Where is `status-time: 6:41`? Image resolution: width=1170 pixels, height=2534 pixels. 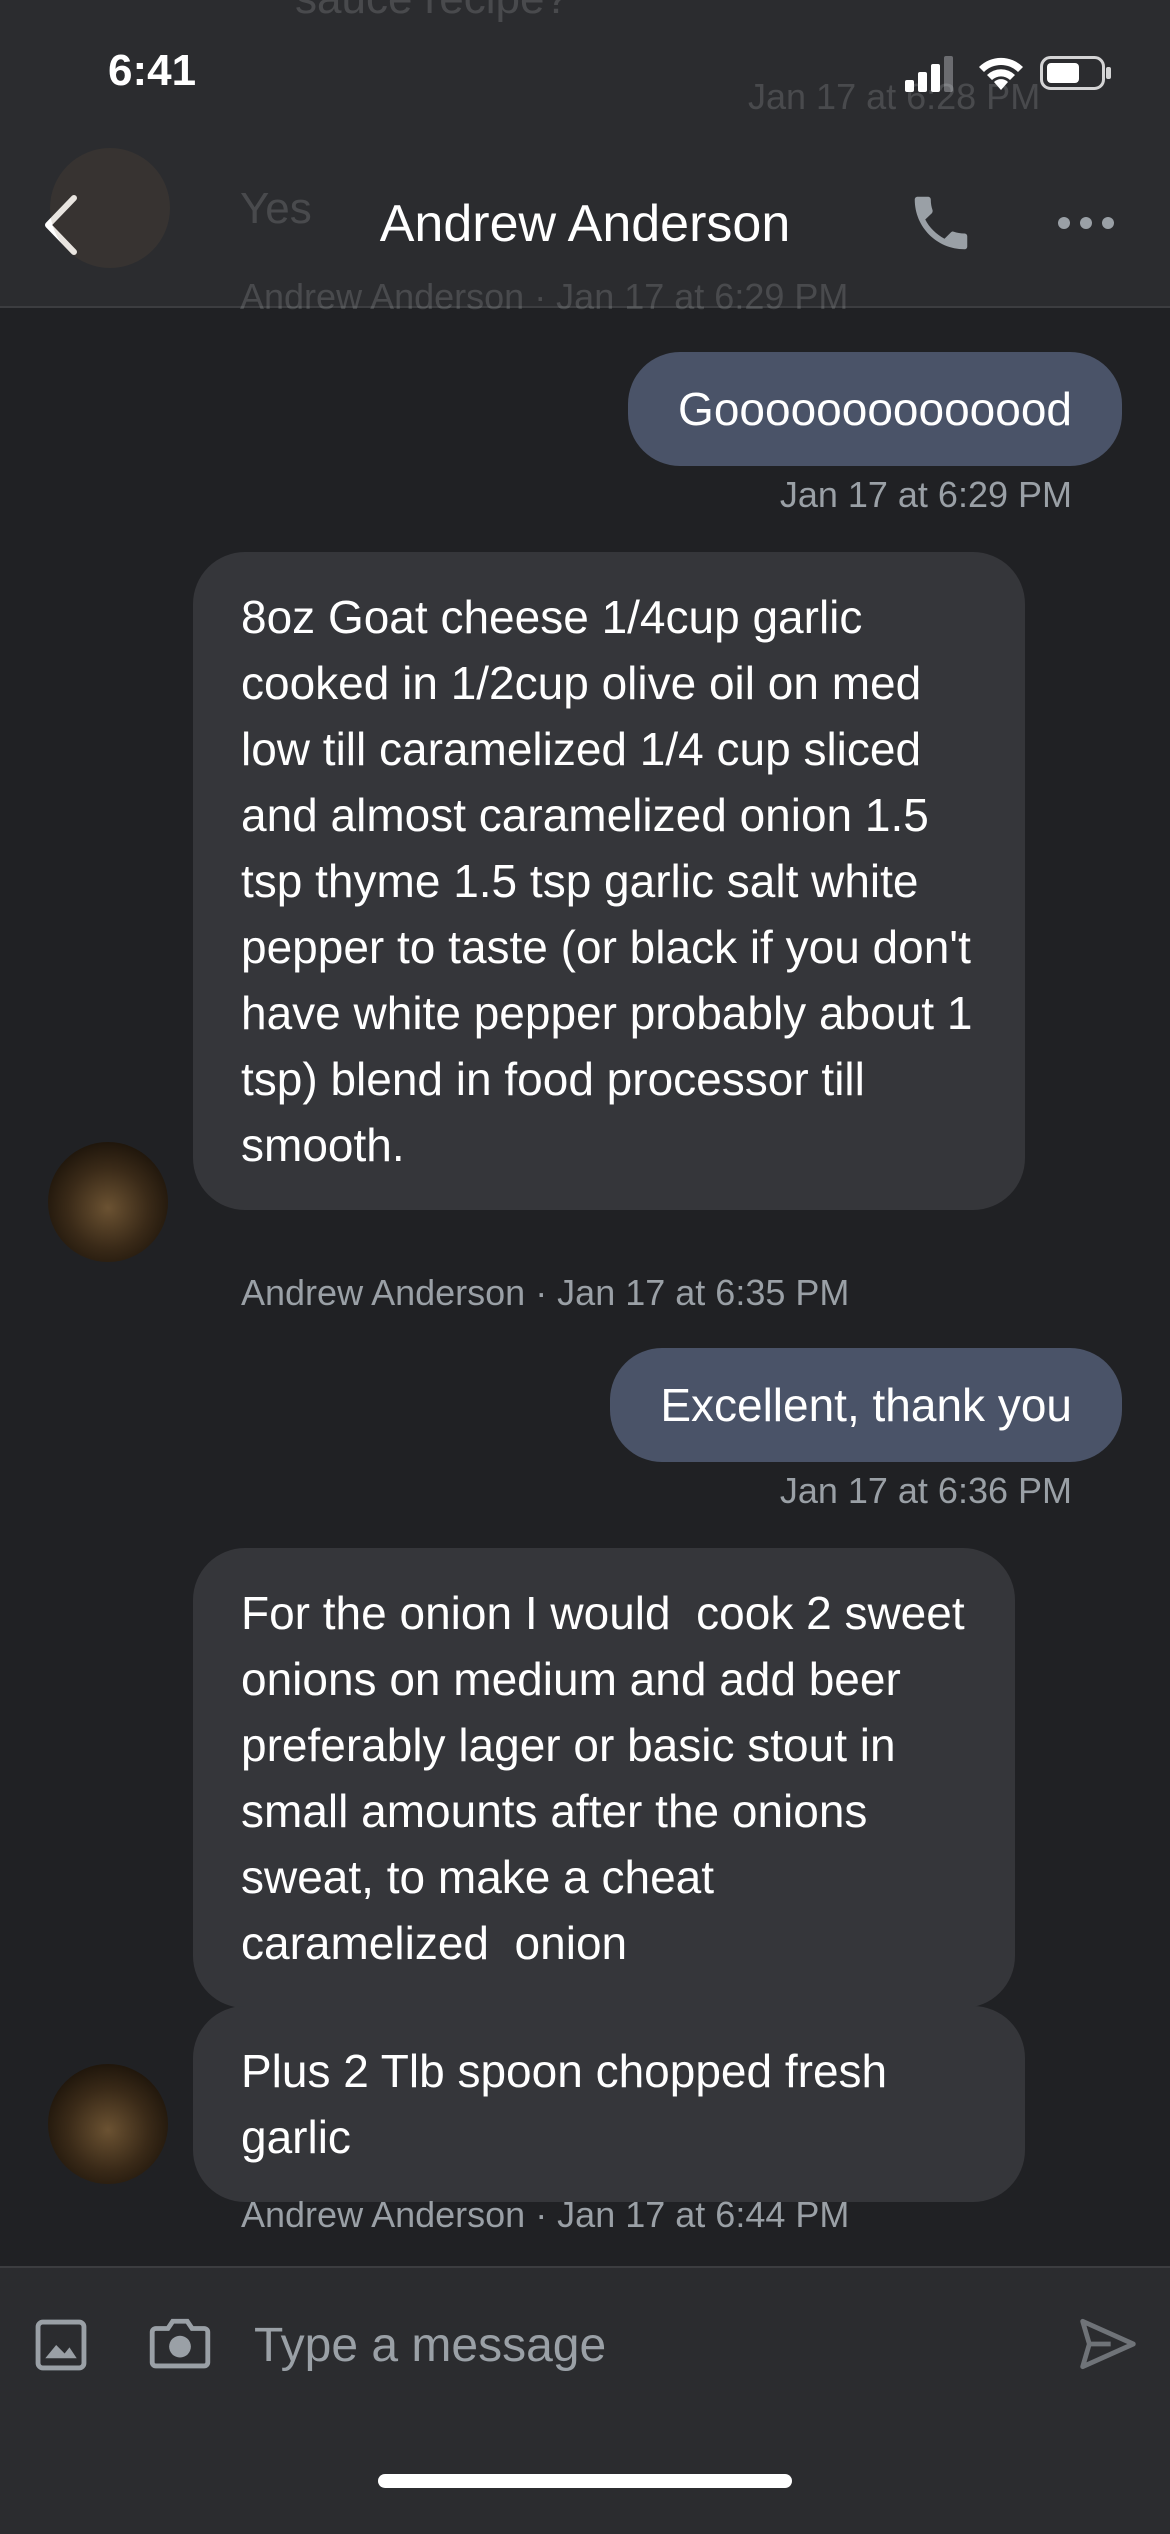 status-time: 6:41 is located at coordinates (152, 70).